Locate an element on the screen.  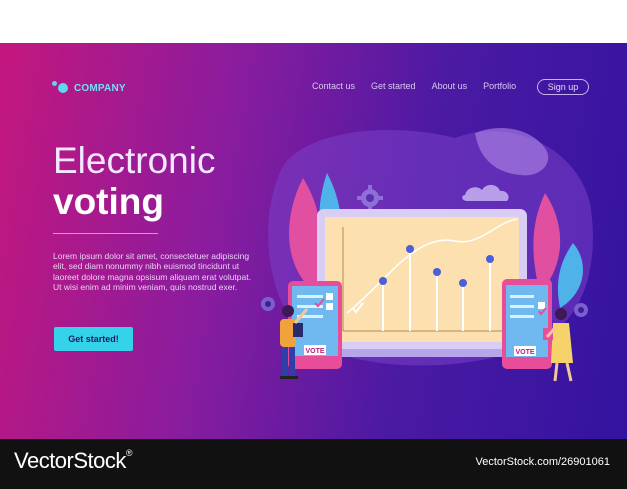
company-logo: COMPANY is located at coordinates (89, 88).